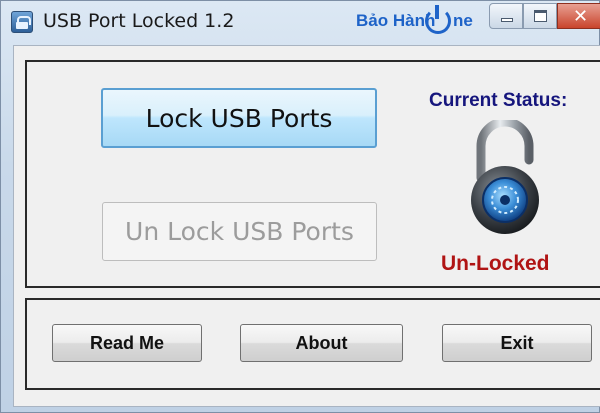 This screenshot has height=413, width=600. I want to click on watermark-logo-icon, so click(438, 19).